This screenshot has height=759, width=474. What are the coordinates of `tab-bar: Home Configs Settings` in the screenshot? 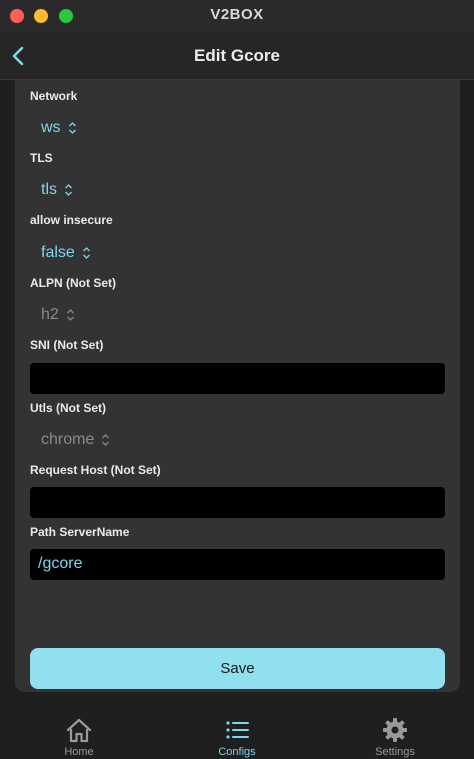 It's located at (237, 732).